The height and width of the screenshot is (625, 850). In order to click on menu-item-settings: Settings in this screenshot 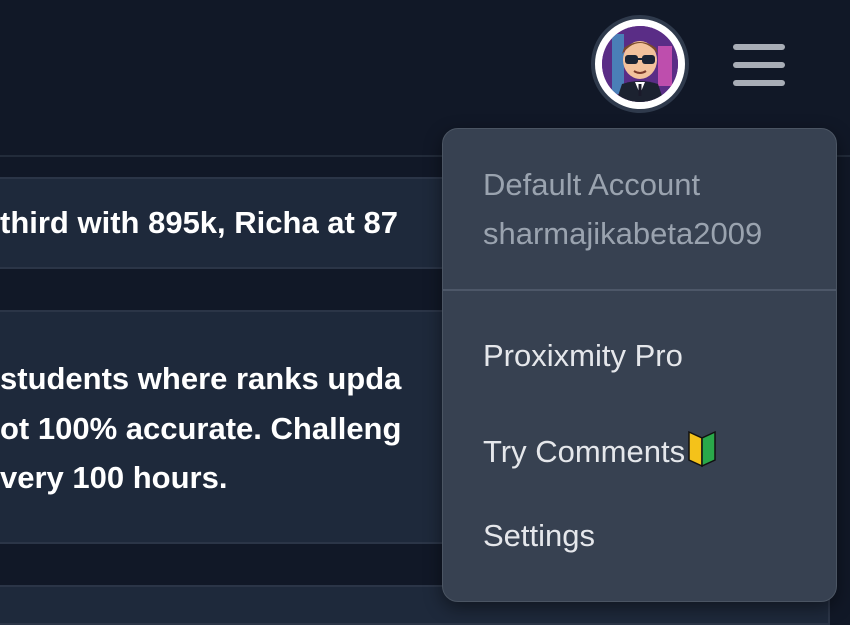, I will do `click(539, 536)`.